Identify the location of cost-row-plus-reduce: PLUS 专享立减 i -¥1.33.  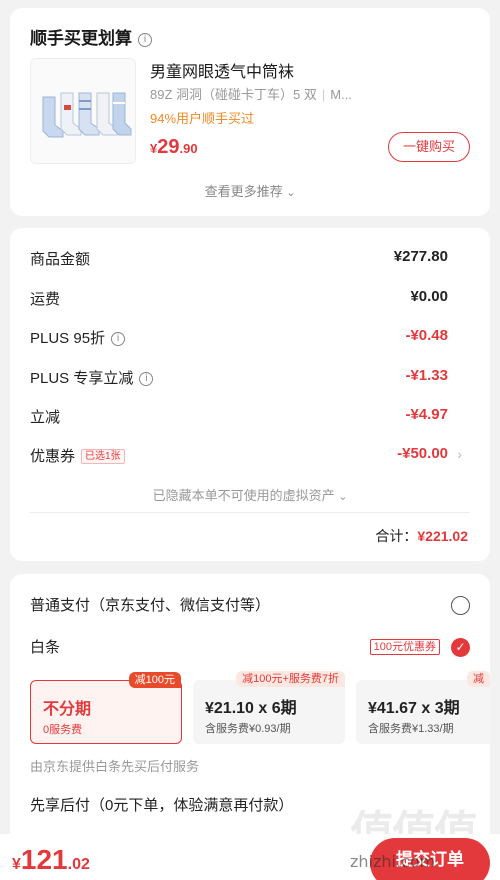
(239, 379).